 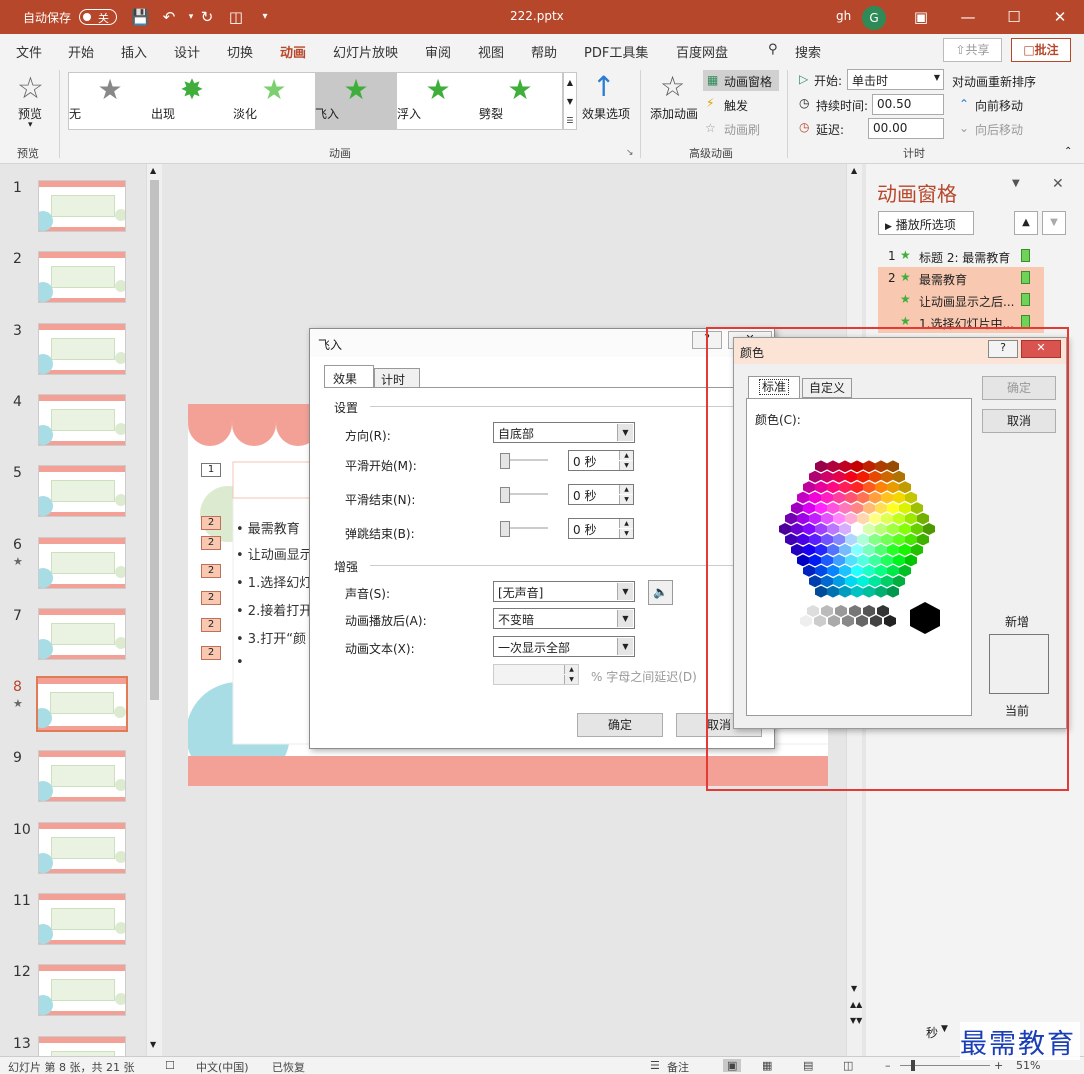 What do you see at coordinates (944, 1029) in the screenshot?
I see `seconds-dropdown-icon: ▼` at bounding box center [944, 1029].